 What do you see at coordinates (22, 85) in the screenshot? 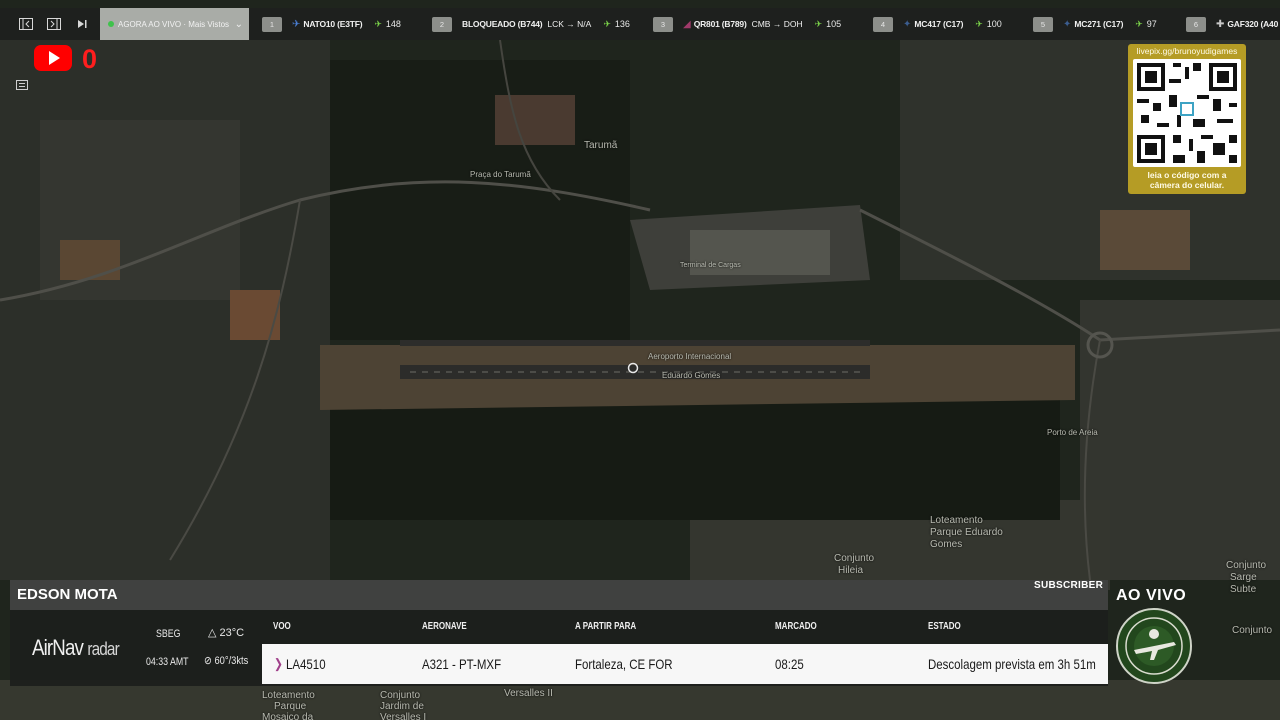
I see `list-icon` at bounding box center [22, 85].